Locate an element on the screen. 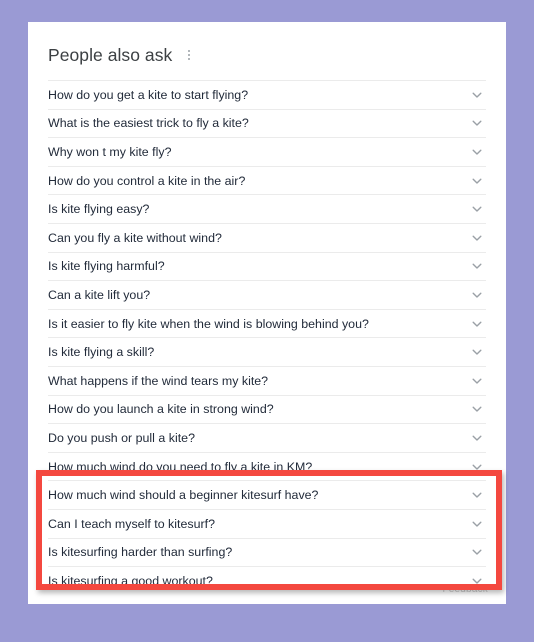 The width and height of the screenshot is (534, 642). paa-question-text: What happens if the wind tears my kite? is located at coordinates (158, 380).